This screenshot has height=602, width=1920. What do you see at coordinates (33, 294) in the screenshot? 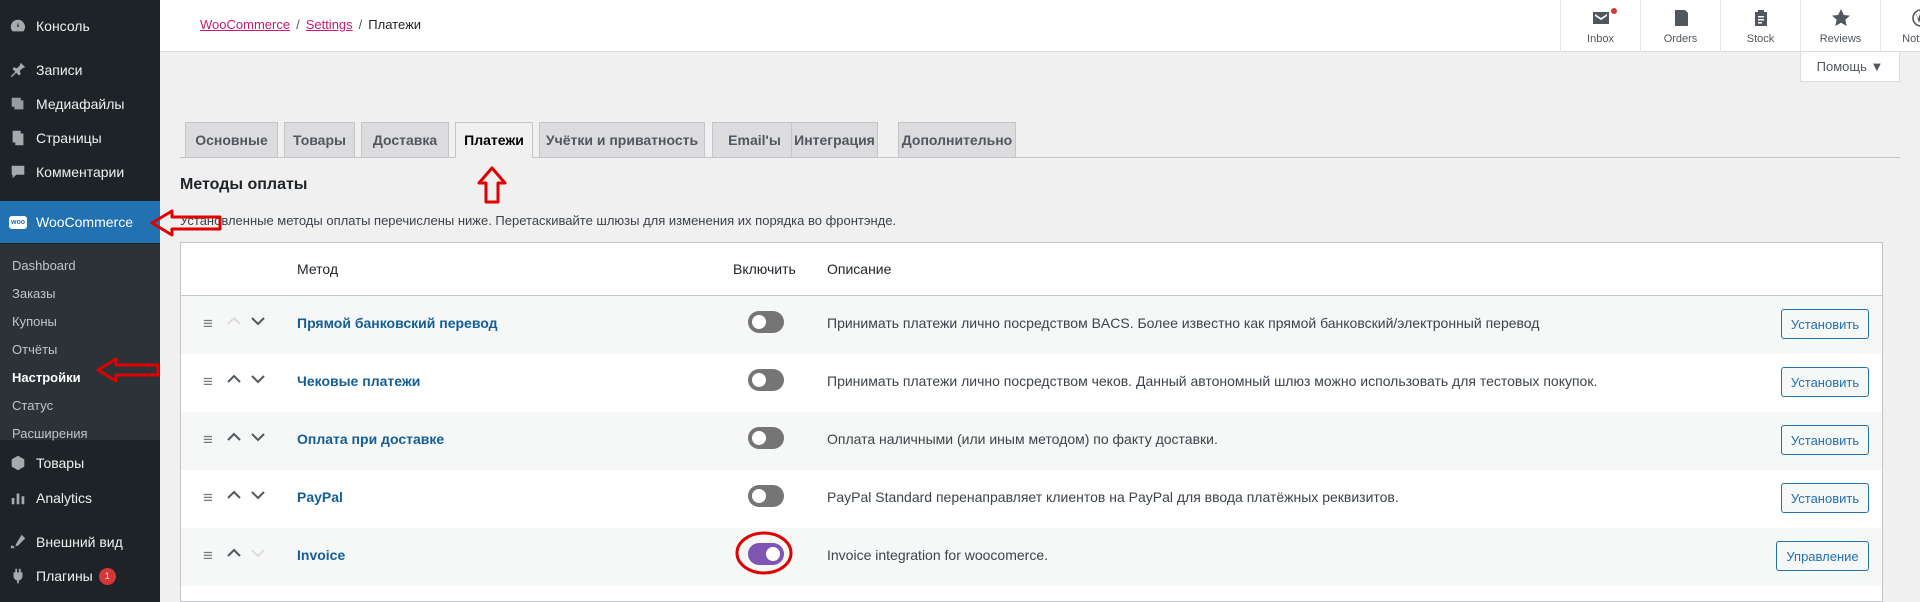
I see `submenu-item-orders: Заказы` at bounding box center [33, 294].